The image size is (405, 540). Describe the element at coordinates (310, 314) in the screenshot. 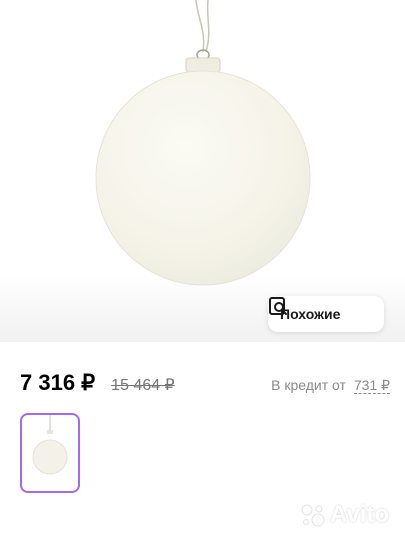

I see `similar-button-label: Похожие` at that location.